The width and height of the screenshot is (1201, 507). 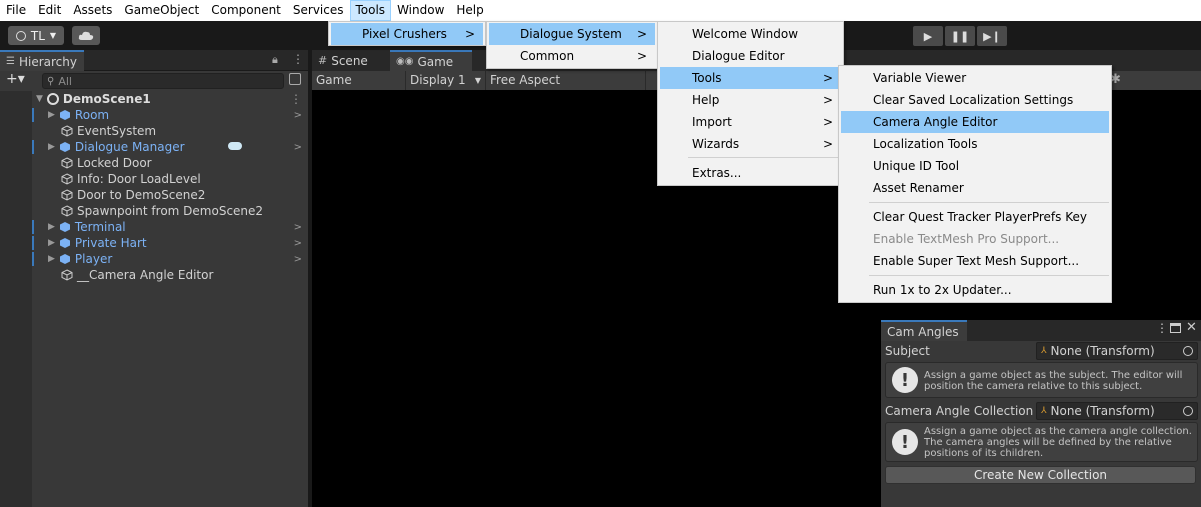 What do you see at coordinates (572, 56) in the screenshot?
I see `menu-item-common: Common >` at bounding box center [572, 56].